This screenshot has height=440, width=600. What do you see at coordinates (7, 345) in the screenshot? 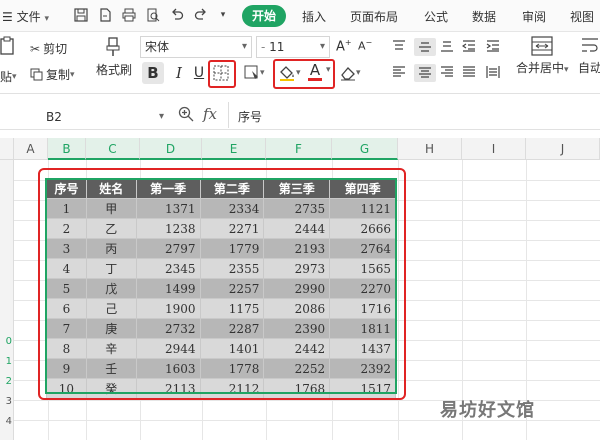
I see `row-header-0: 0` at bounding box center [7, 345].